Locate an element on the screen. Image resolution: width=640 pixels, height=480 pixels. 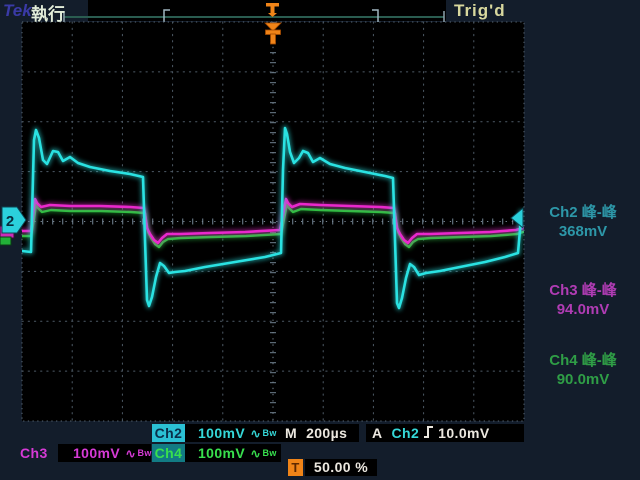
ch2-channel-badge: Ch2 is located at coordinates (168, 433).